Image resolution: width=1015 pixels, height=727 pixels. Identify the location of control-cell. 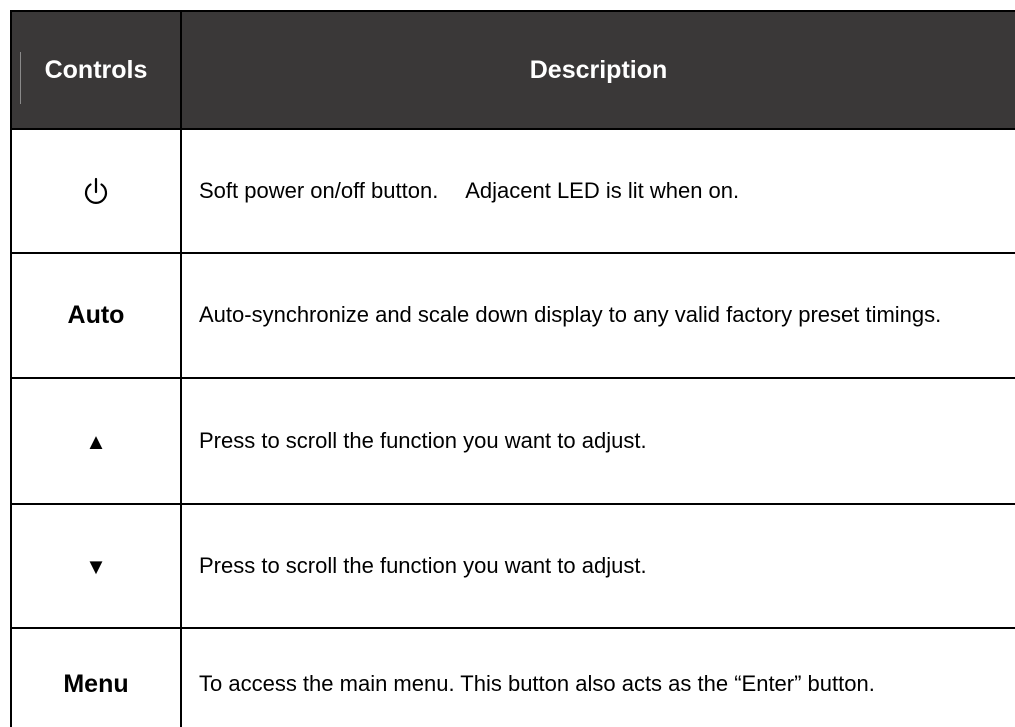
(96, 191).